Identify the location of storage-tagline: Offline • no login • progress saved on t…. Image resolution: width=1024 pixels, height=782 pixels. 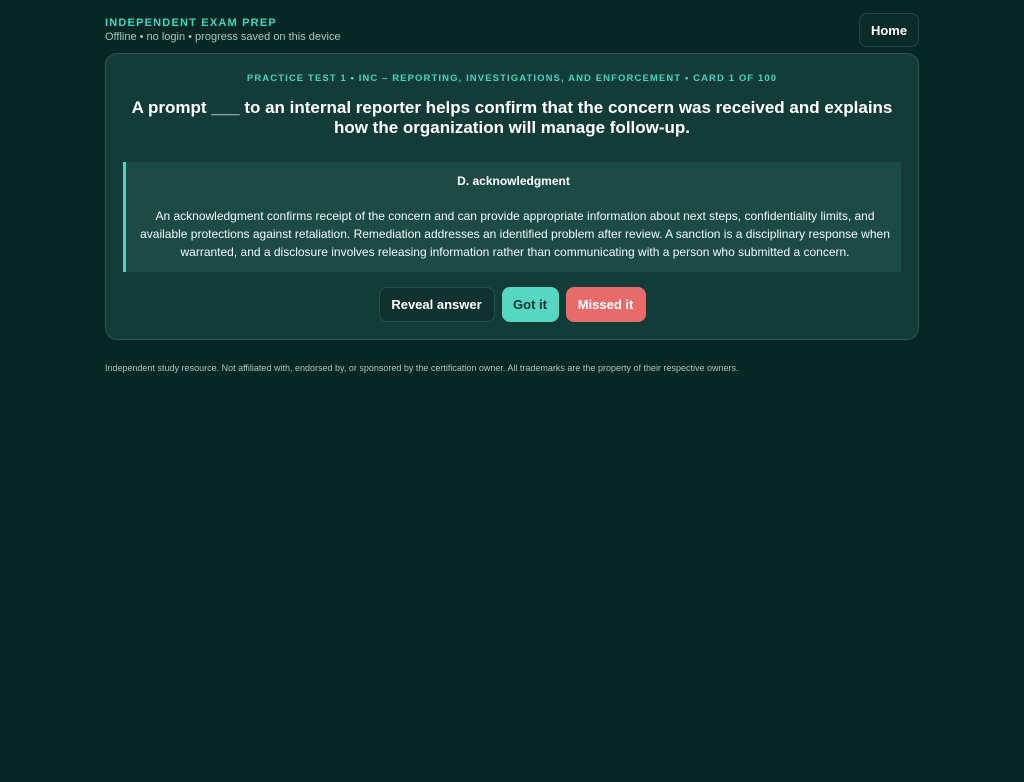
(223, 37).